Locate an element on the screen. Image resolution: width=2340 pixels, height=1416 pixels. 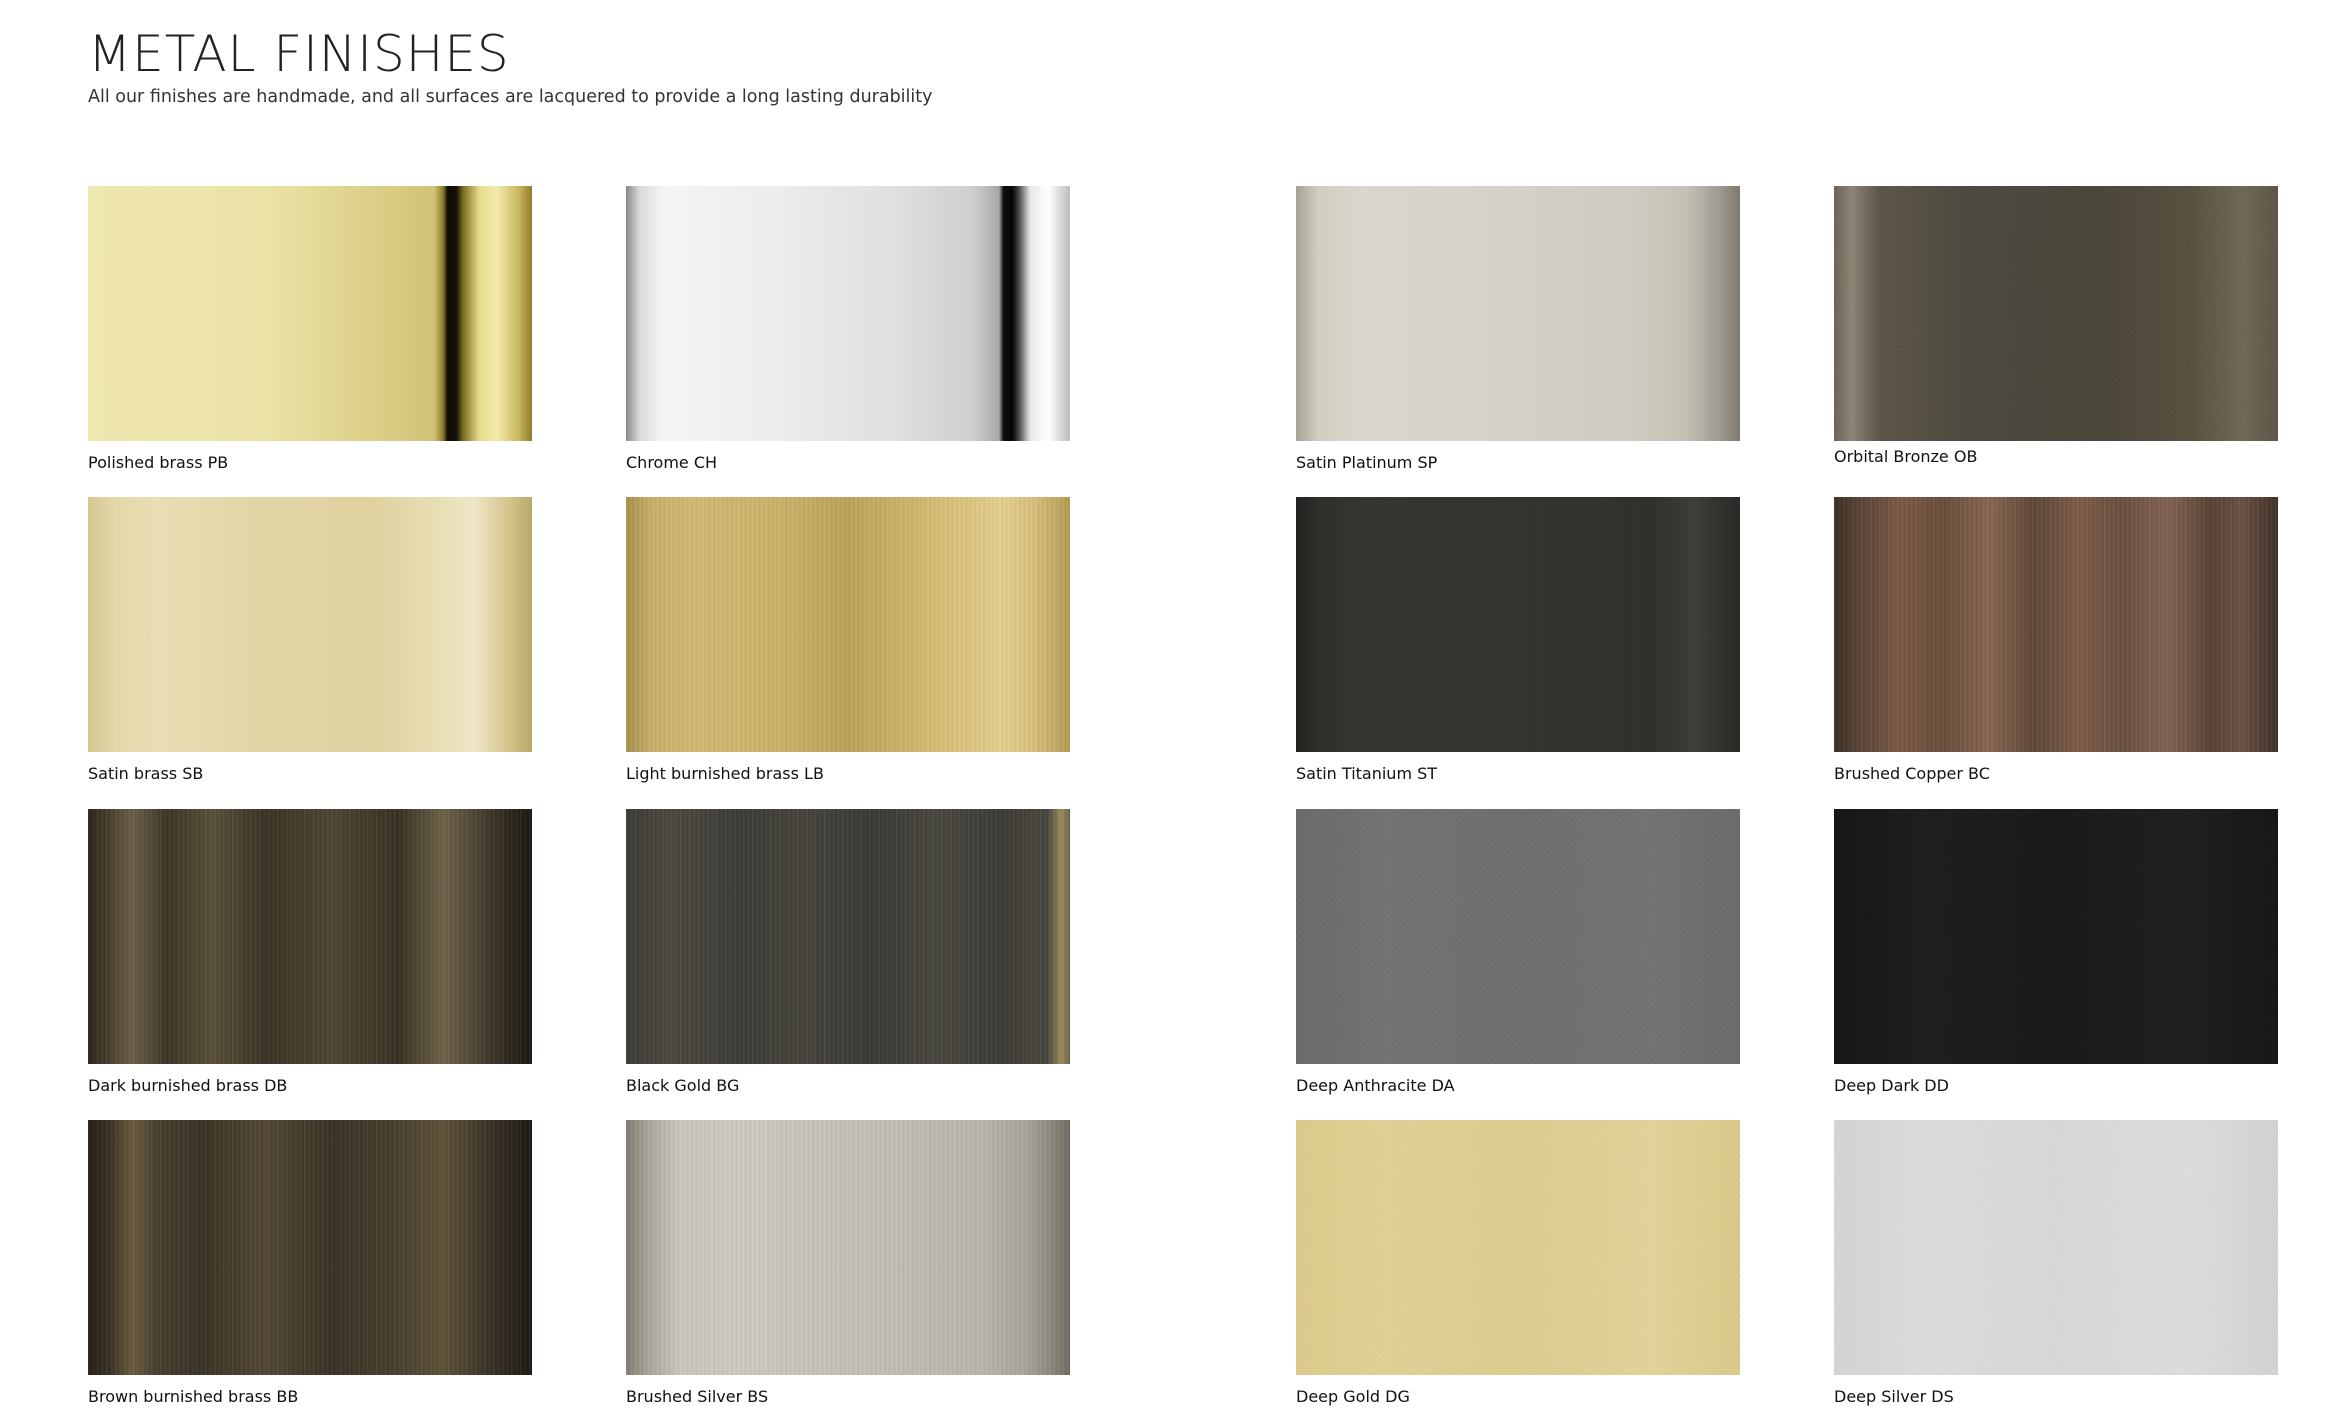
finish-card-brushed-copper: Brushed Copper BC is located at coordinates (2056, 640).